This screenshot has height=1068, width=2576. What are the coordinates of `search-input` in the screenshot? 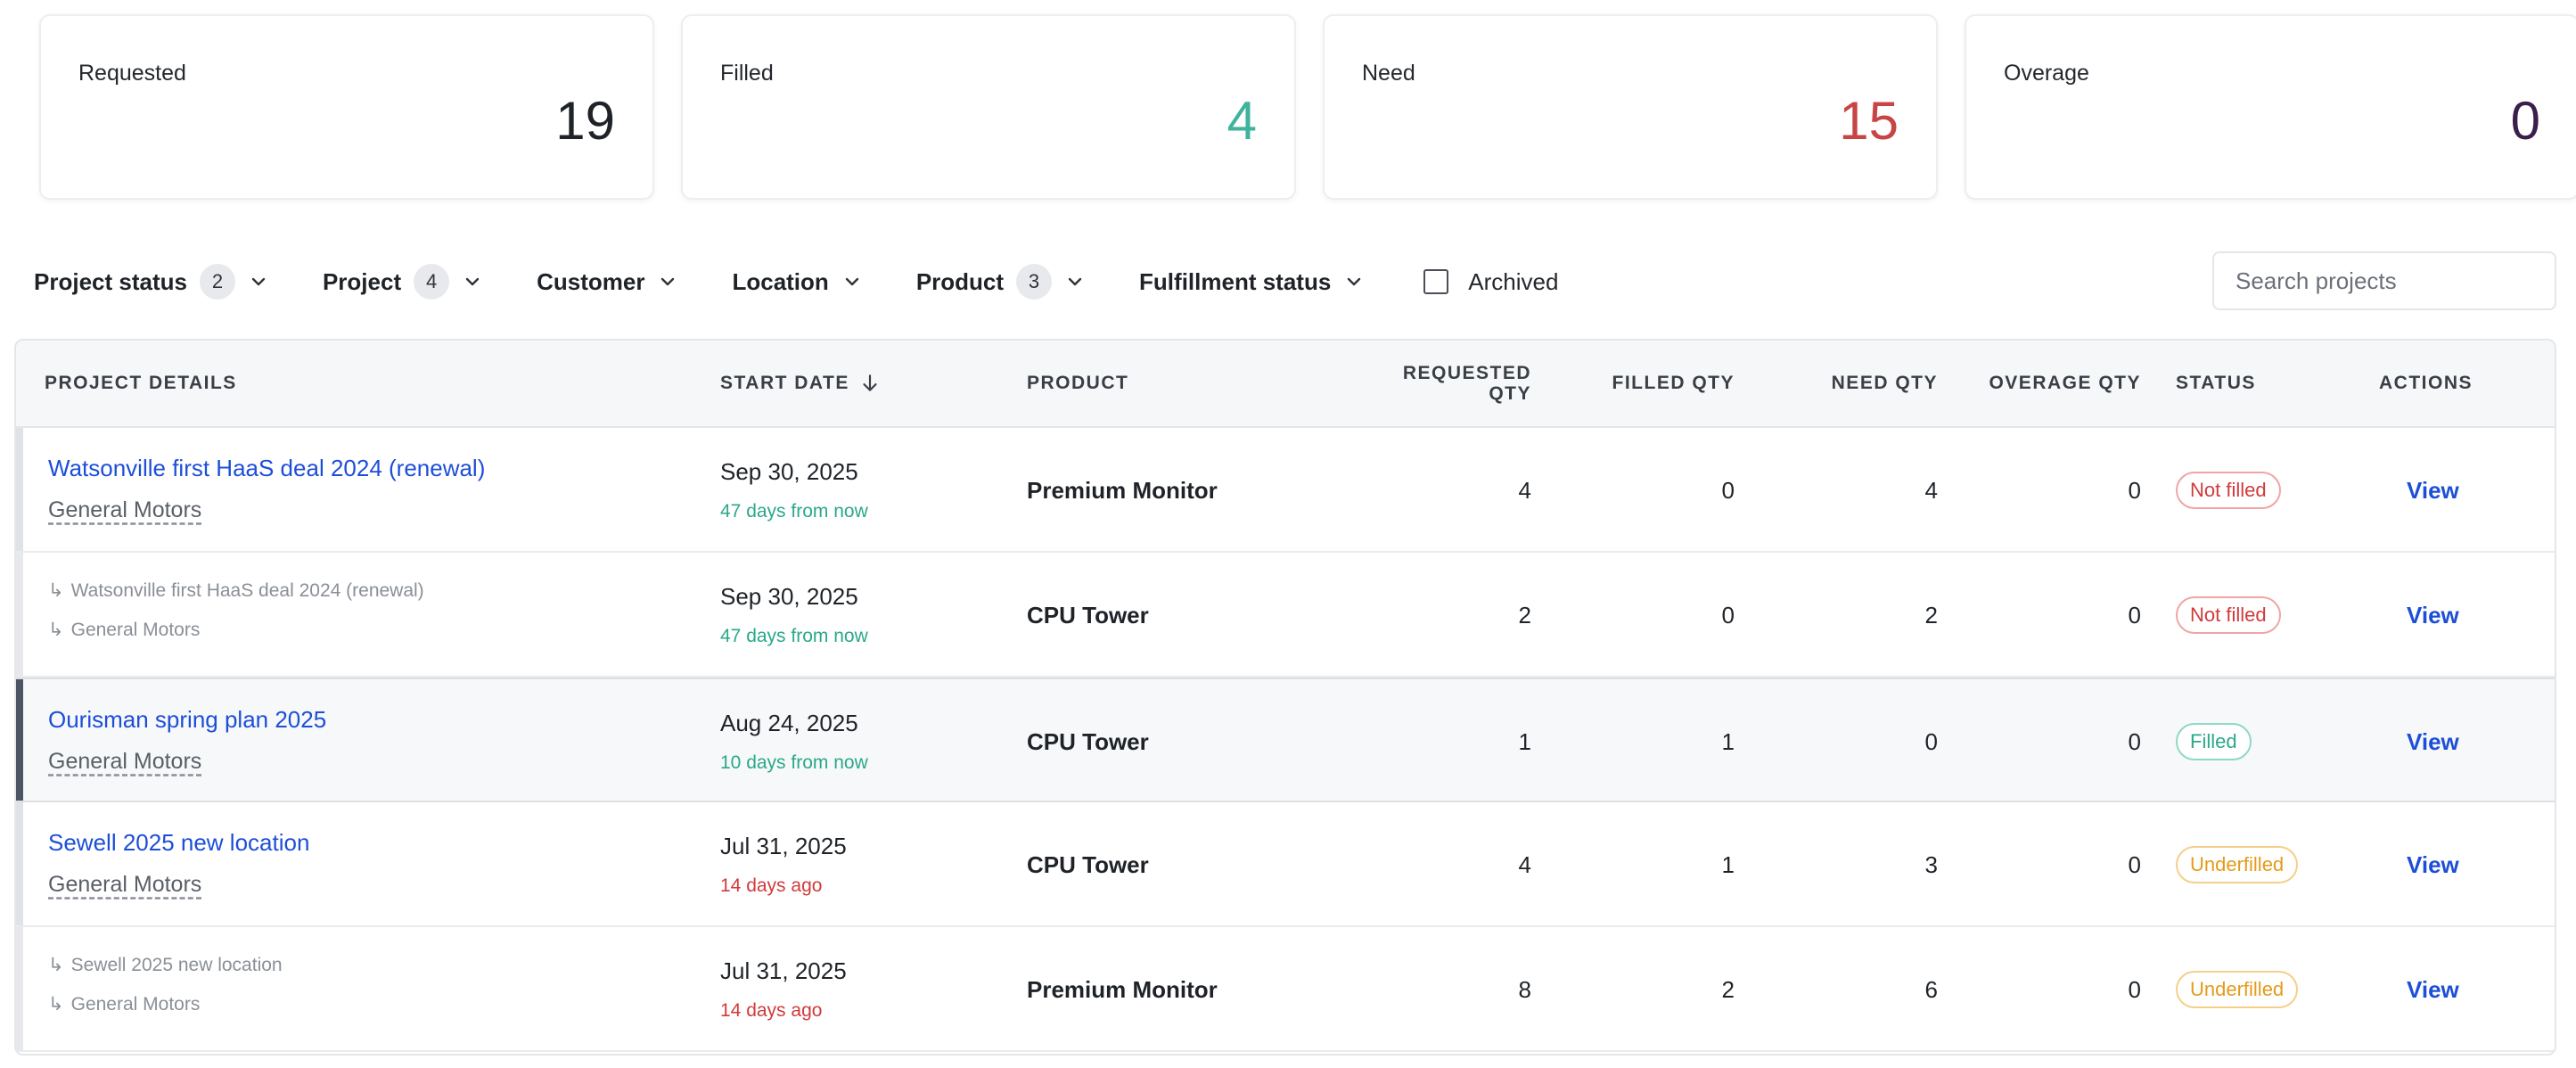 It's located at (2384, 280).